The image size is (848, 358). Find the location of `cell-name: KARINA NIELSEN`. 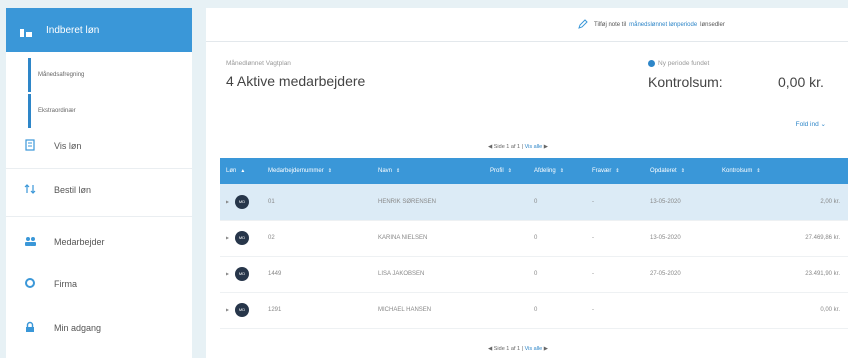

cell-name: KARINA NIELSEN is located at coordinates (403, 238).